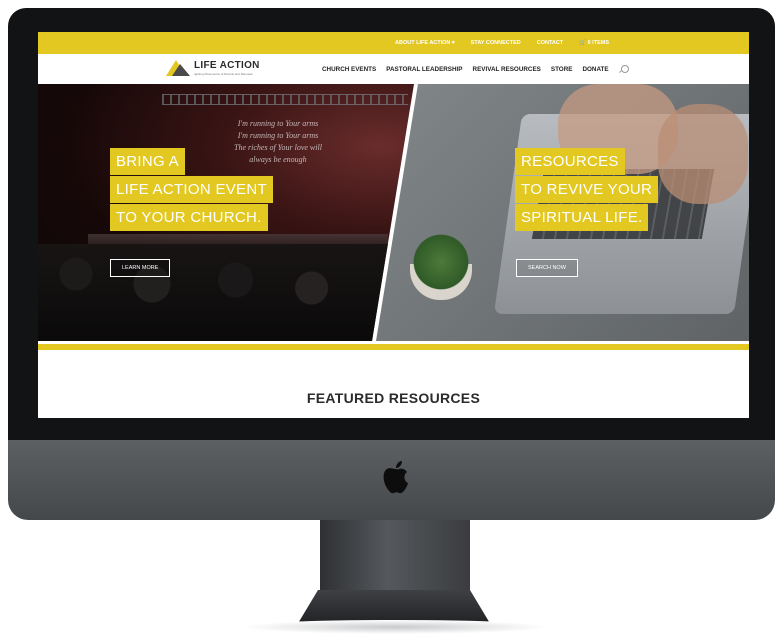 The width and height of the screenshot is (775, 634). Describe the element at coordinates (624, 69) in the screenshot. I see `search-icon` at that location.